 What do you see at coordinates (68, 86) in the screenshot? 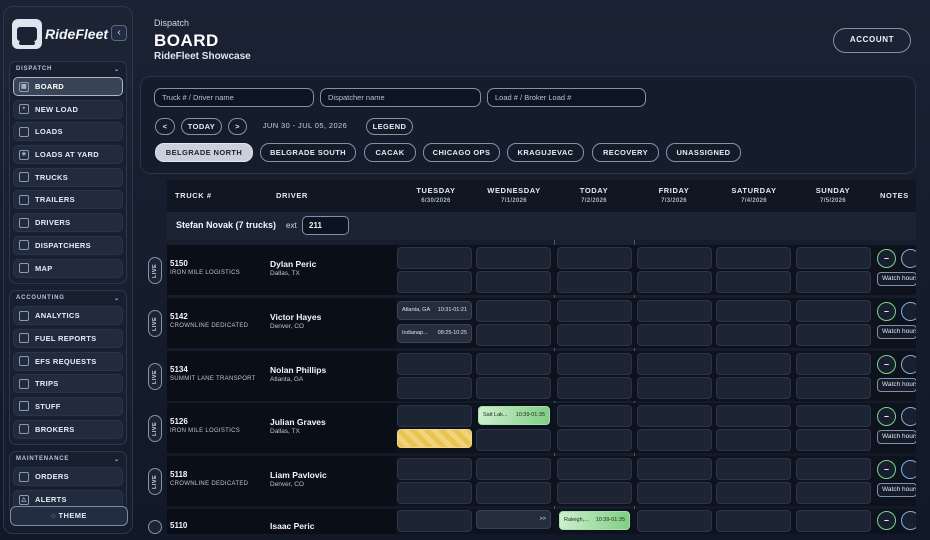
I see `sidebar-item-board: ▦ BOARD` at bounding box center [68, 86].